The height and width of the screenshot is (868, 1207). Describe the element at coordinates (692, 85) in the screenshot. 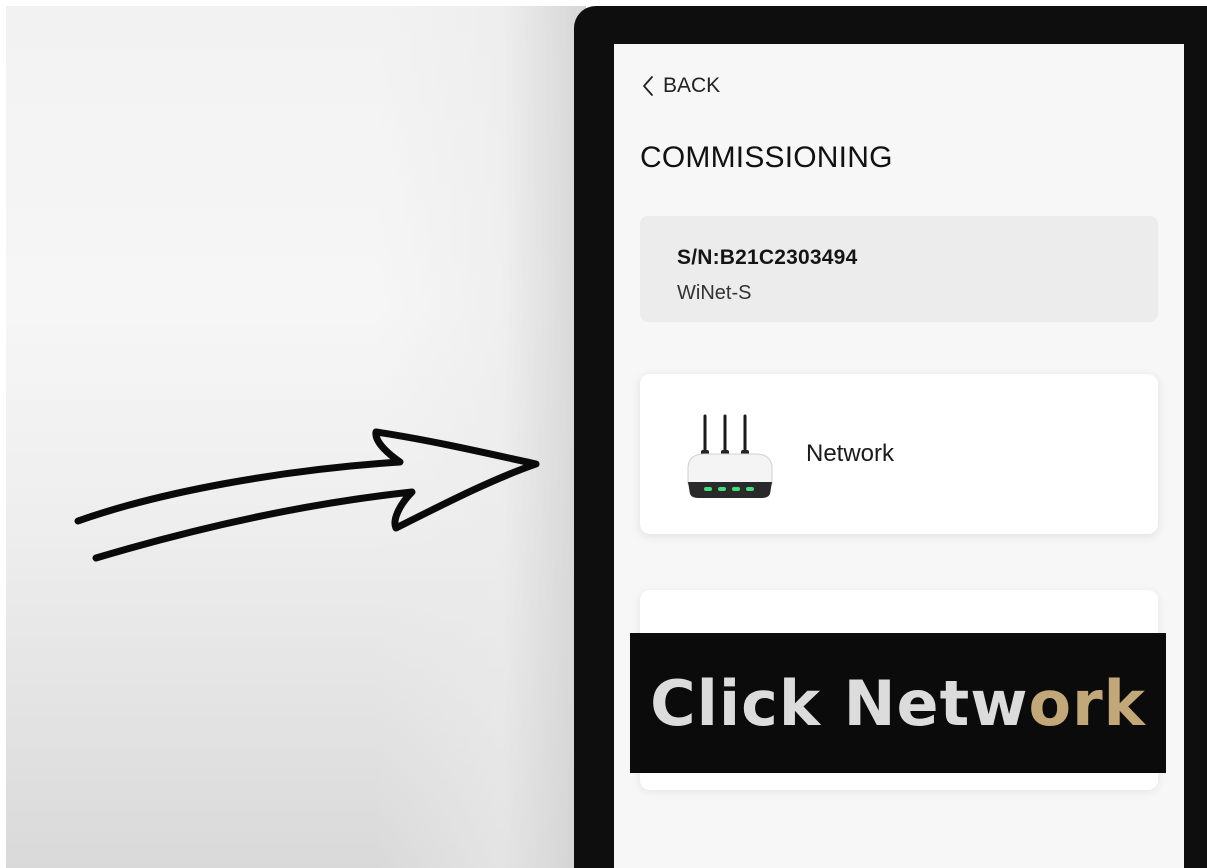

I see `back-label: BACK` at that location.